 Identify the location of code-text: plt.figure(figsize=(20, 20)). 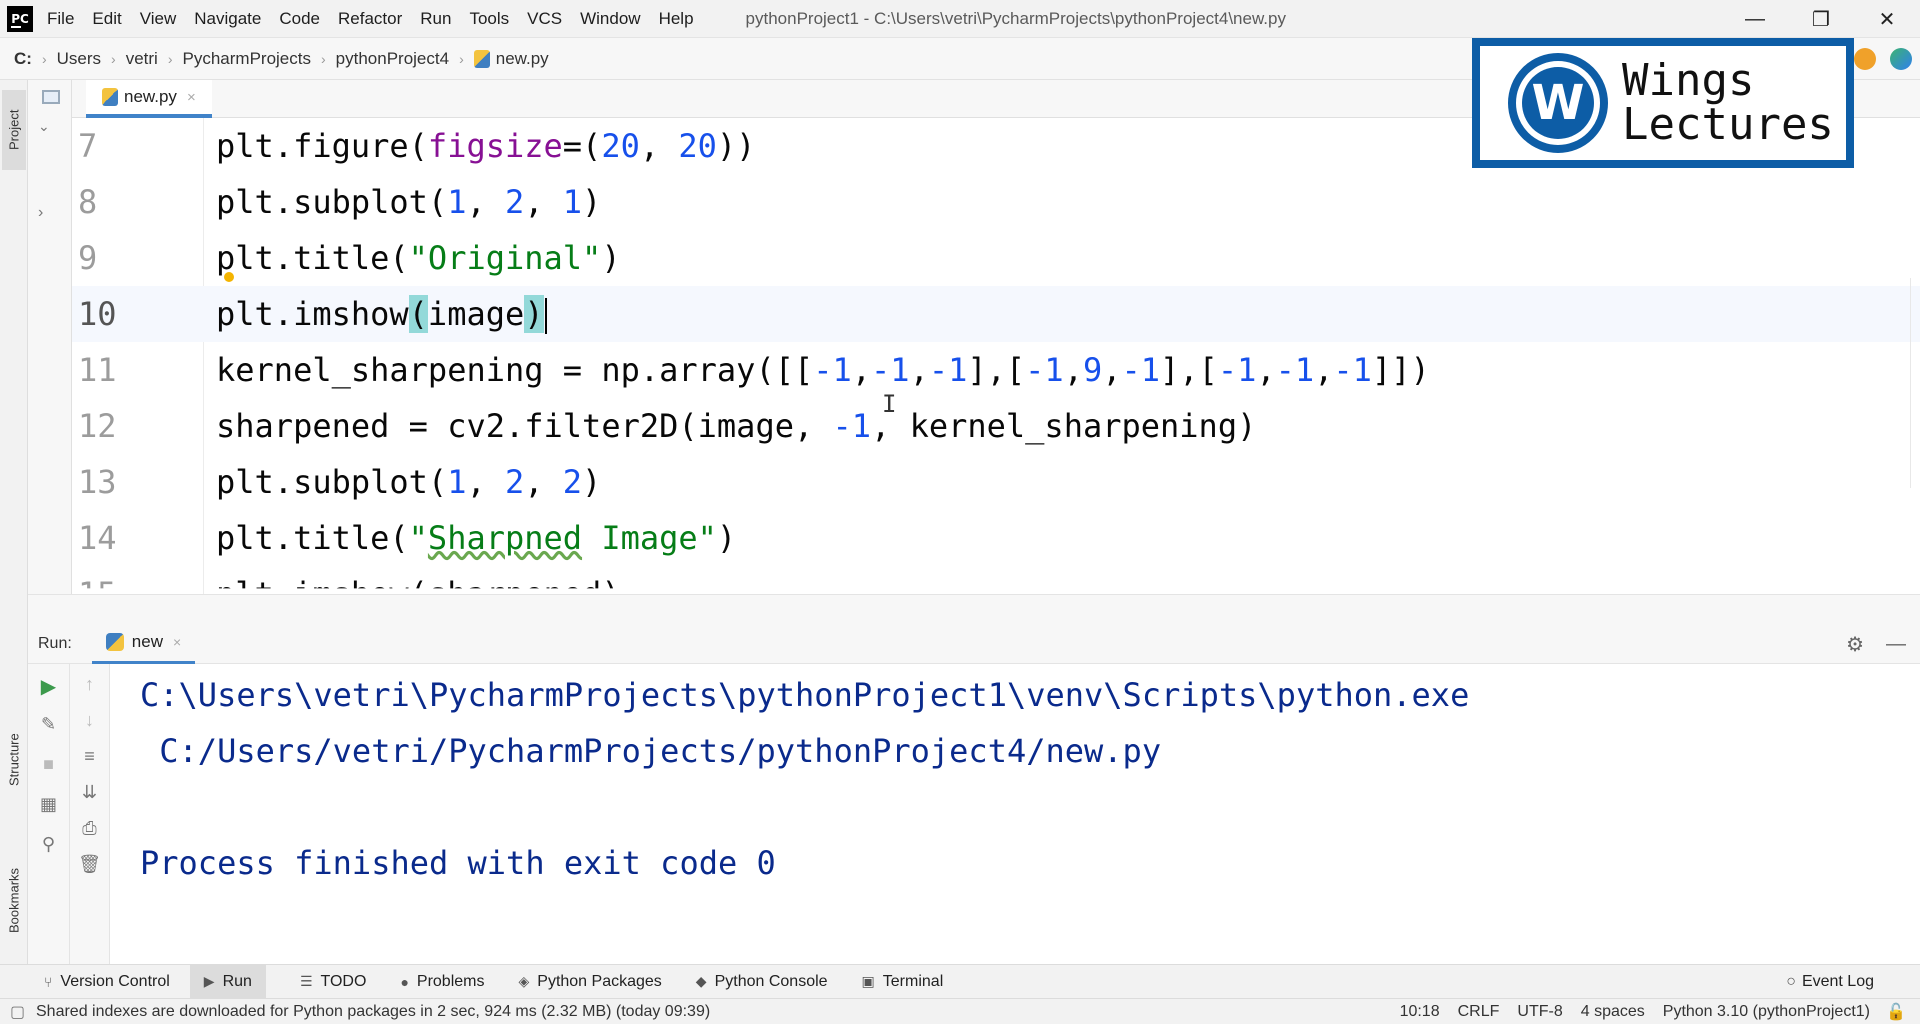
(485, 146).